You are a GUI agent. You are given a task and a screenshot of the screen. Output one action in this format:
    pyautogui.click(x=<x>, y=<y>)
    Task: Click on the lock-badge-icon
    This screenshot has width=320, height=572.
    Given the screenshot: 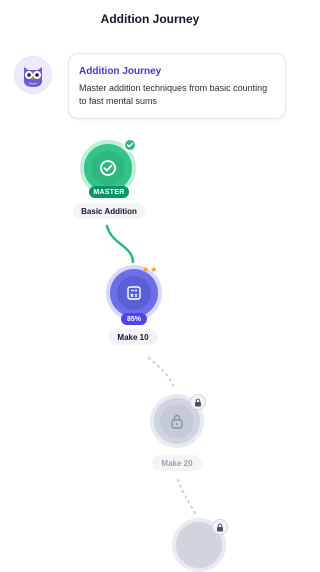 What is the action you would take?
    pyautogui.click(x=198, y=402)
    